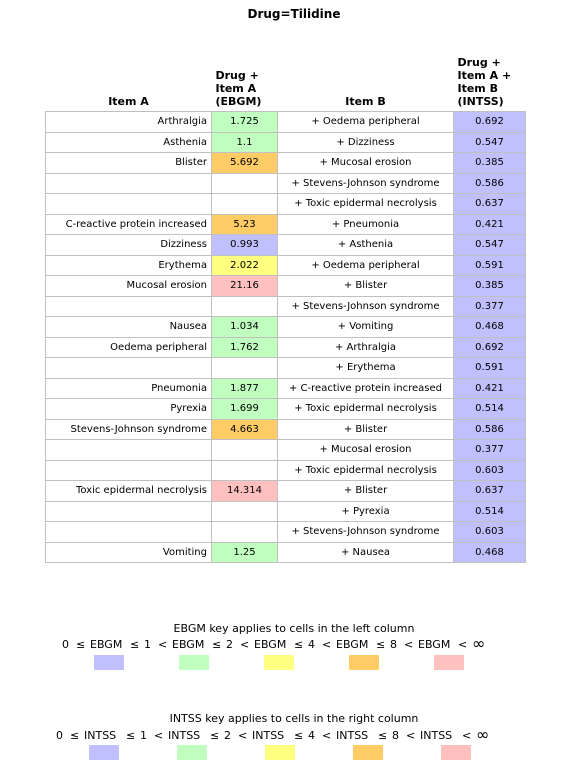 The image size is (588, 781). What do you see at coordinates (489, 450) in the screenshot?
I see `intss-cell: 0.377` at bounding box center [489, 450].